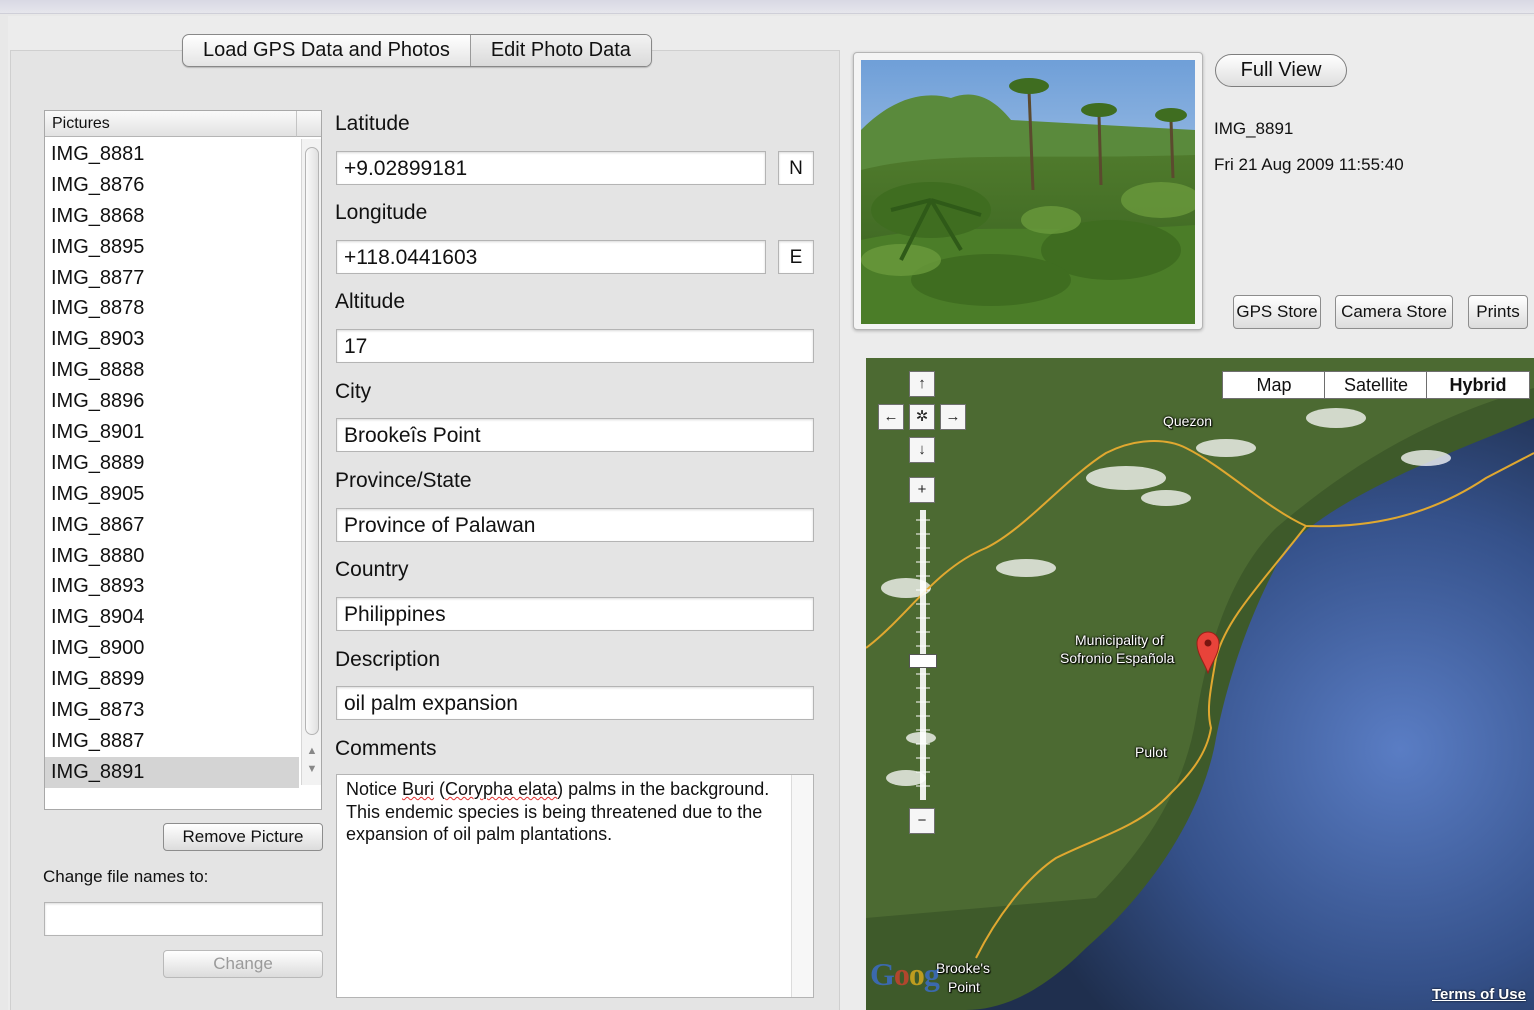 The height and width of the screenshot is (1010, 1534). Describe the element at coordinates (172, 586) in the screenshot. I see `list-item: IMG_8893` at that location.